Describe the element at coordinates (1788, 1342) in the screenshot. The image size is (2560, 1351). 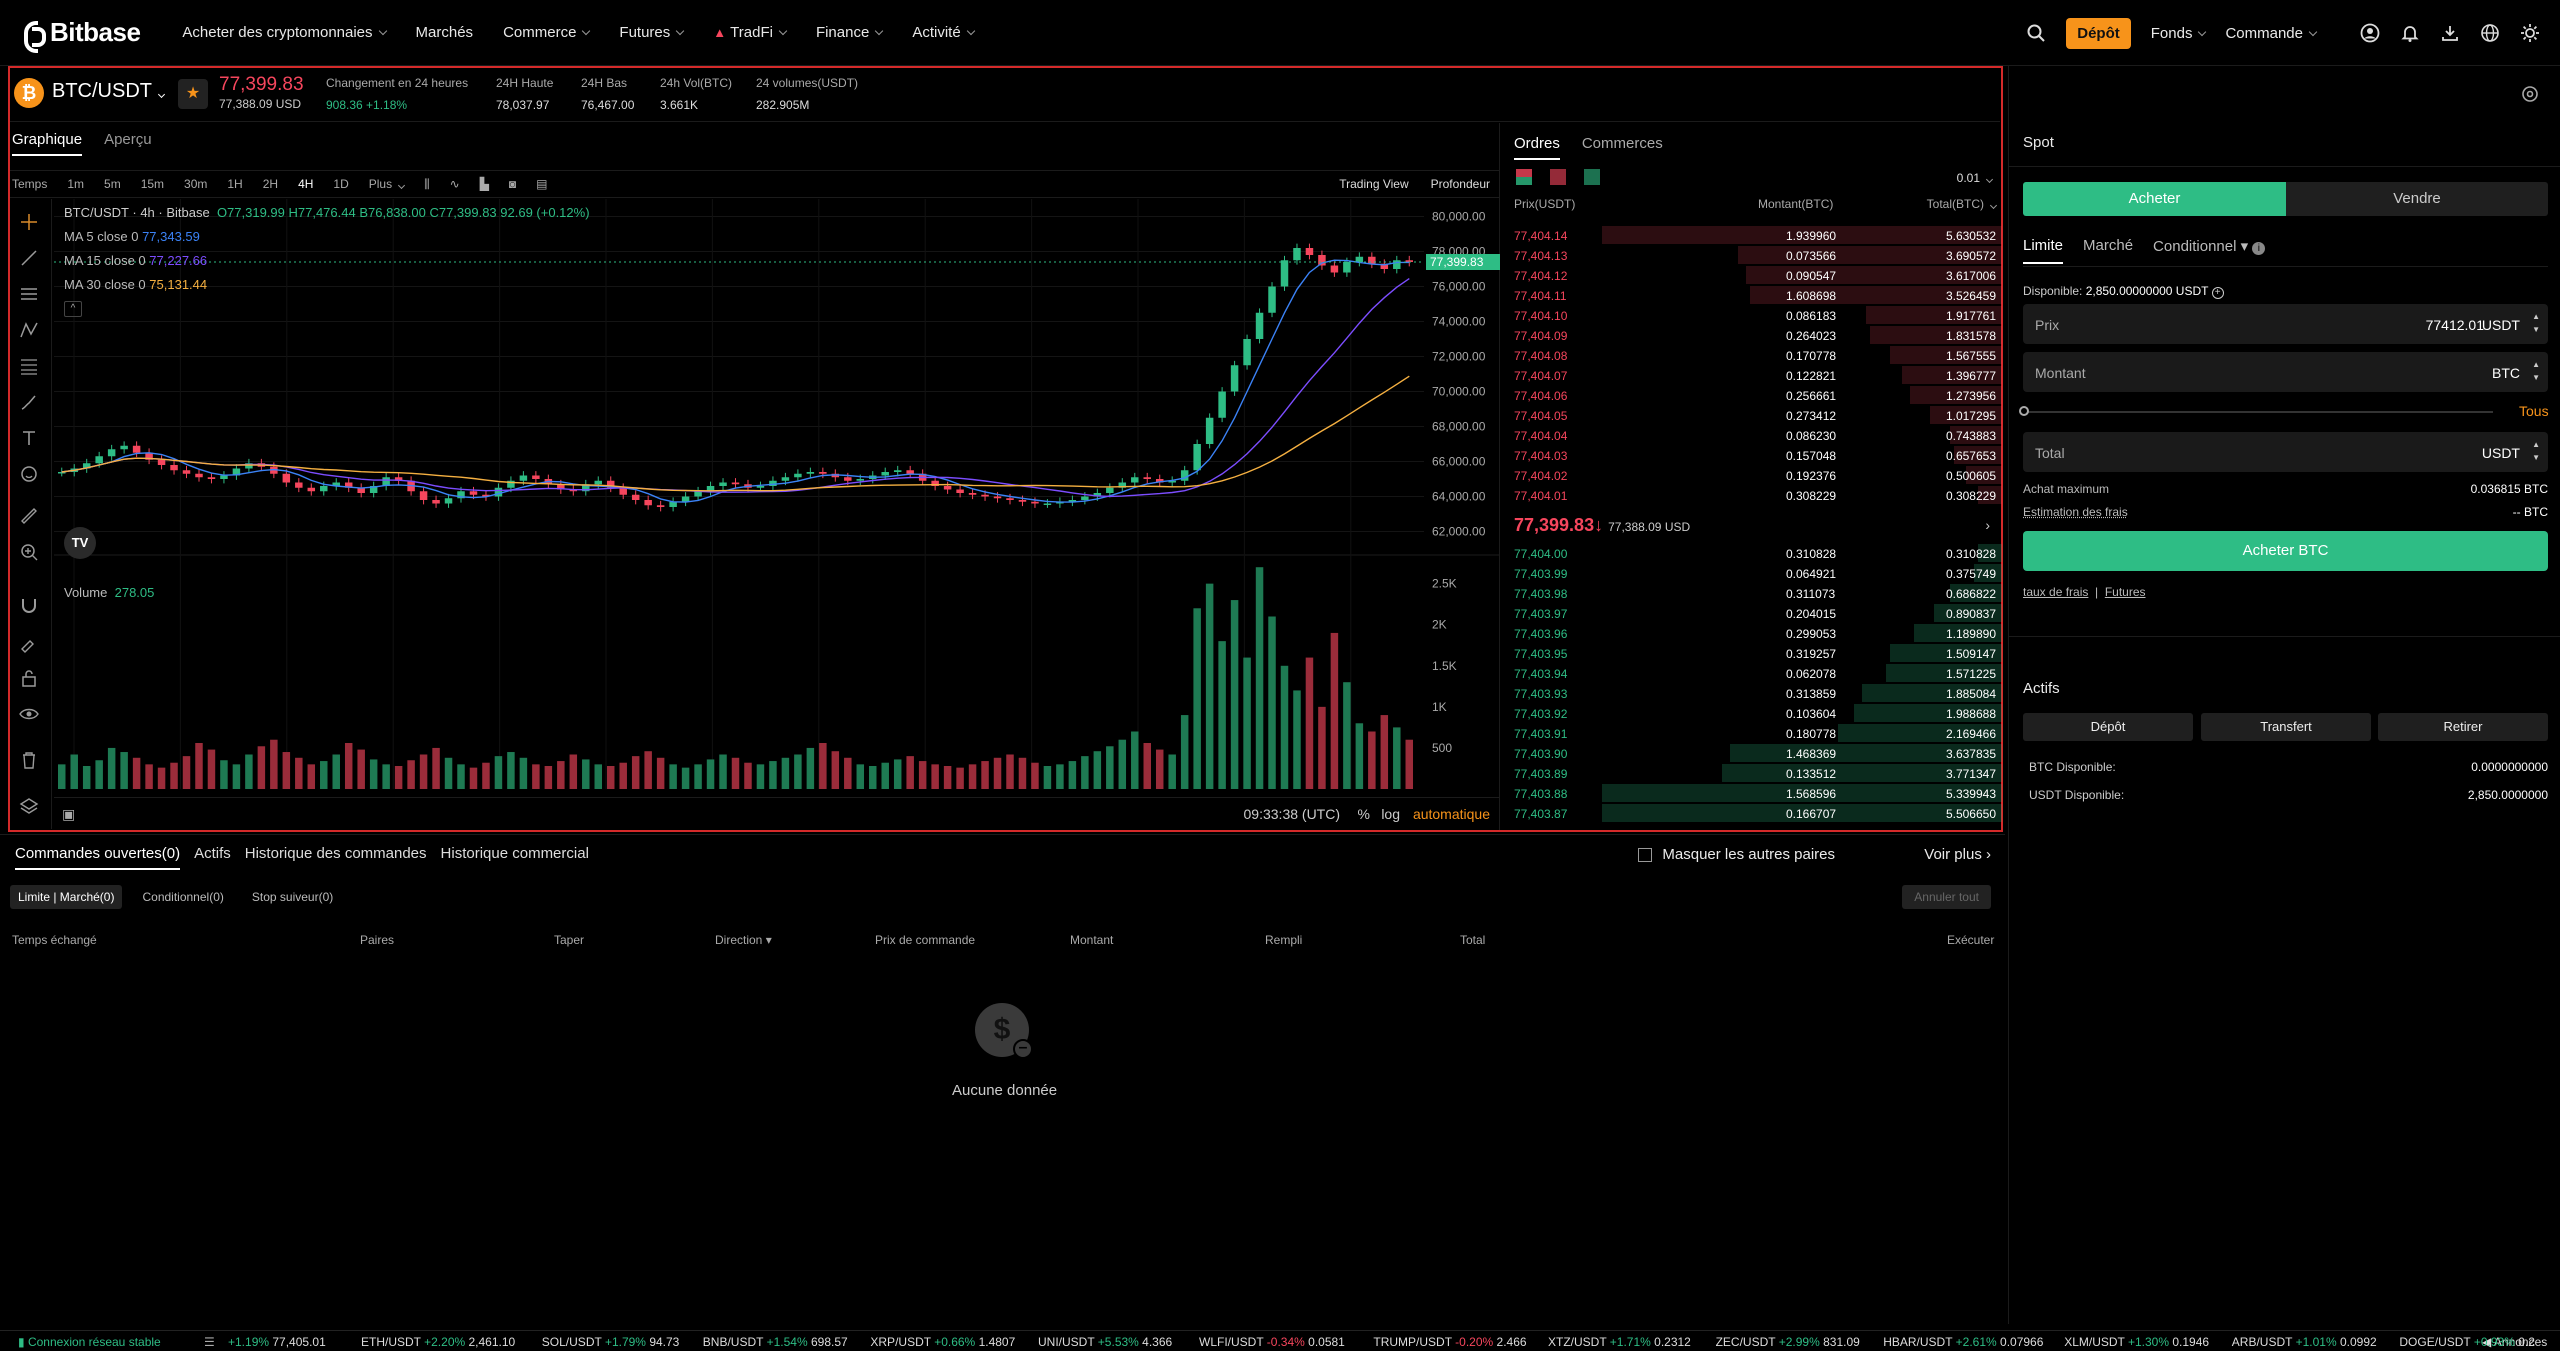
I see `footer-ticker: ZEC/USDT +2.99% 831.09` at that location.